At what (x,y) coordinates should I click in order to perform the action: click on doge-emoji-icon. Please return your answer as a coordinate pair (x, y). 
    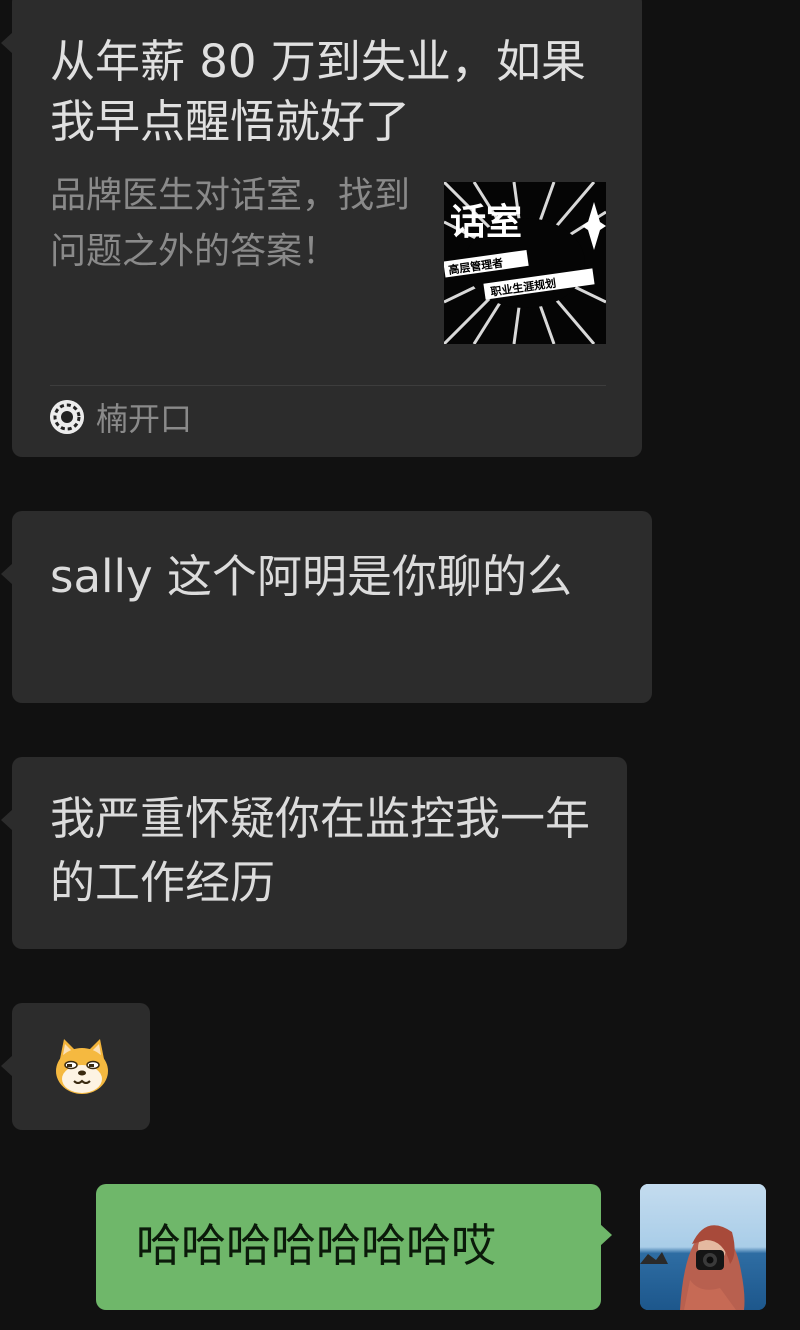
    Looking at the image, I should click on (82, 1066).